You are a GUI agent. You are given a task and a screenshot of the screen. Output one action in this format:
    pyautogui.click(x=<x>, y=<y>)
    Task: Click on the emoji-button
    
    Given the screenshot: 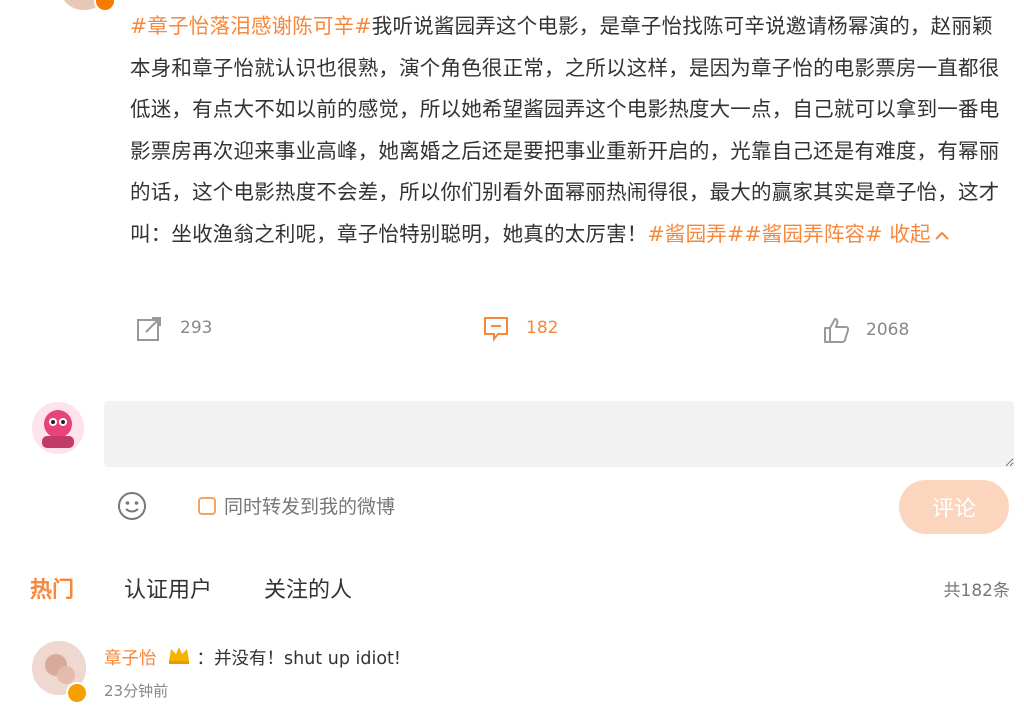 What is the action you would take?
    pyautogui.click(x=132, y=506)
    